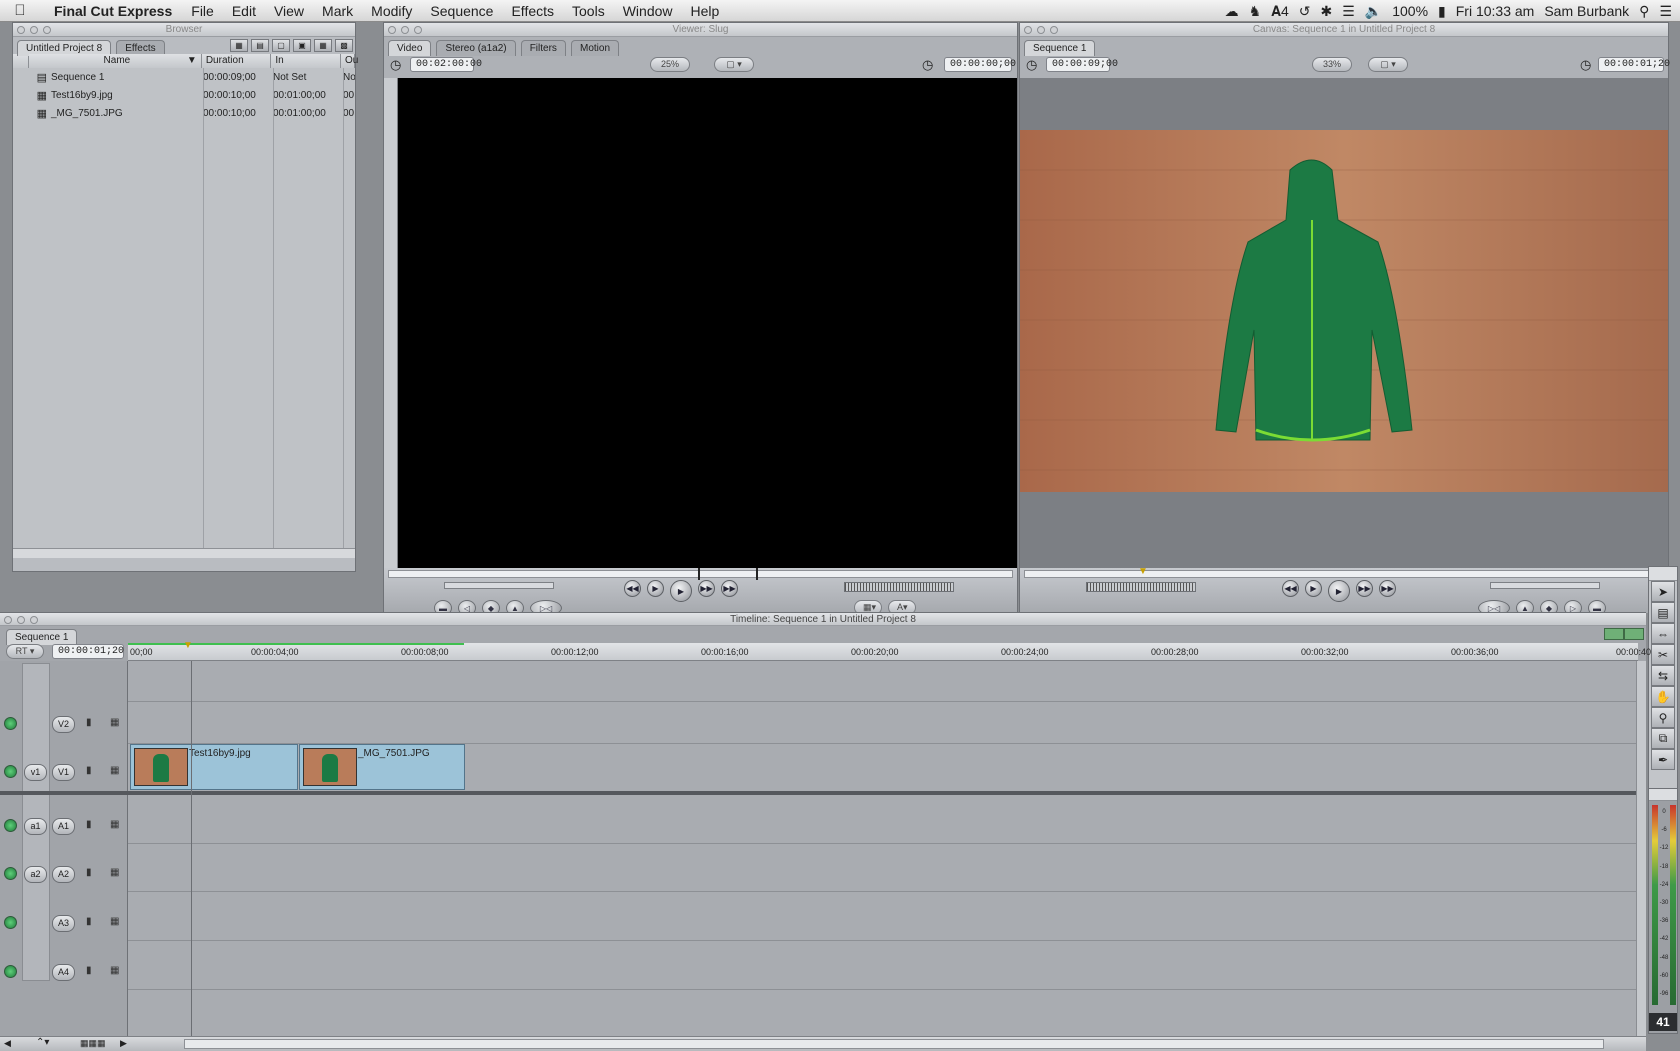 The width and height of the screenshot is (1680, 1051). I want to click on canvas-scrubber, so click(1344, 574).